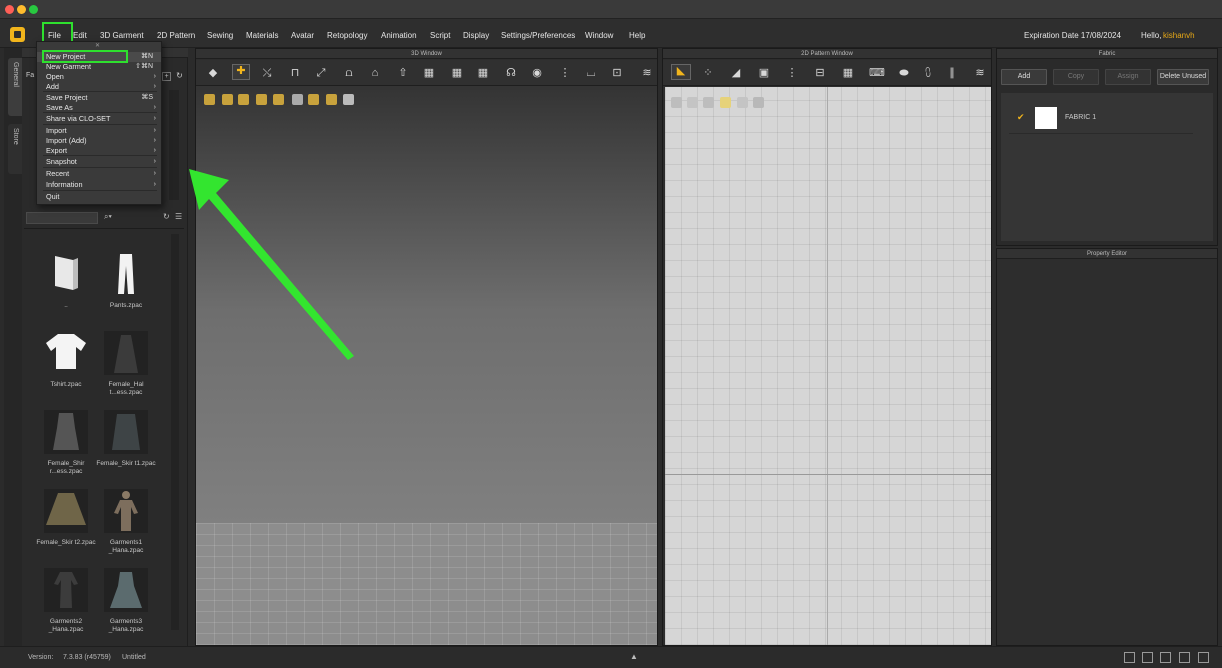  Describe the element at coordinates (599, 35) in the screenshot. I see `menu-window: Window` at that location.